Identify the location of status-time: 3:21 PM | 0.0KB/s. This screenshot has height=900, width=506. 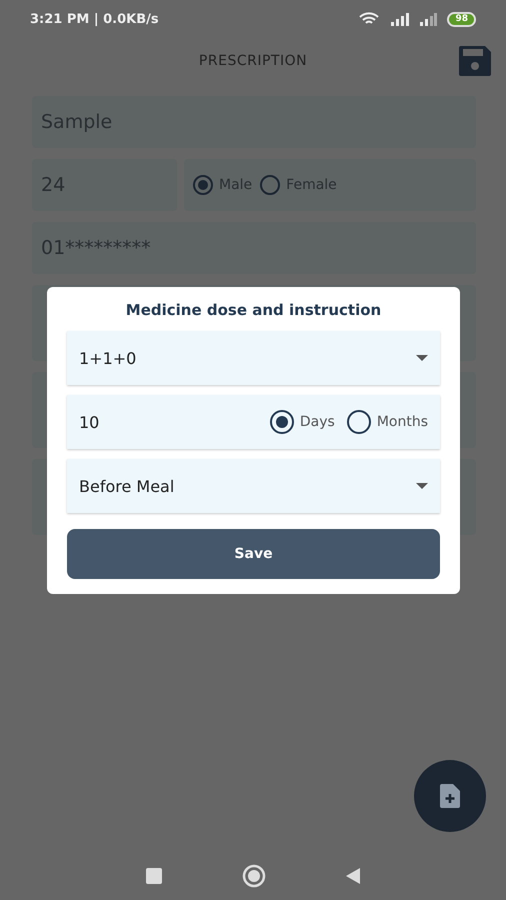
(94, 19).